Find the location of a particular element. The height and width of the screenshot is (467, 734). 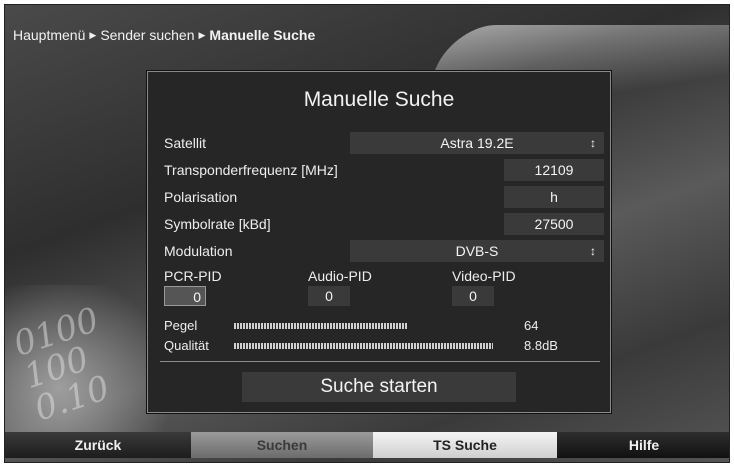

search-button: Suchen is located at coordinates (282, 445).